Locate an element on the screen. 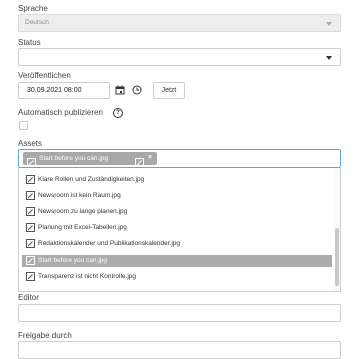 The width and height of the screenshot is (360, 359). list-item-selected: Start before you can.jpg is located at coordinates (177, 261).